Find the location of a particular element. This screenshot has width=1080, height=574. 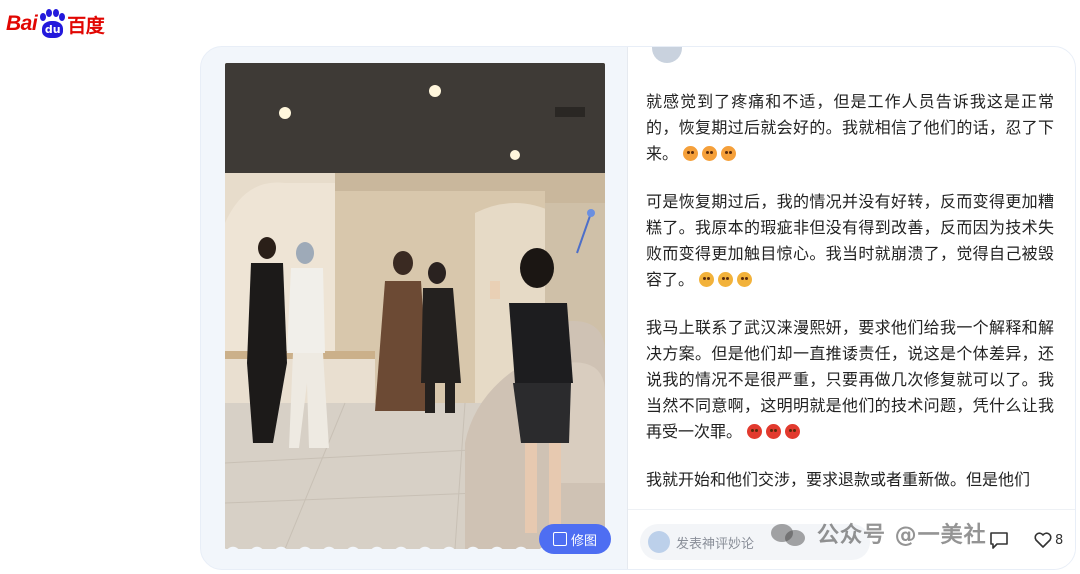

edit-image-label: 修图 is located at coordinates (583, 541).